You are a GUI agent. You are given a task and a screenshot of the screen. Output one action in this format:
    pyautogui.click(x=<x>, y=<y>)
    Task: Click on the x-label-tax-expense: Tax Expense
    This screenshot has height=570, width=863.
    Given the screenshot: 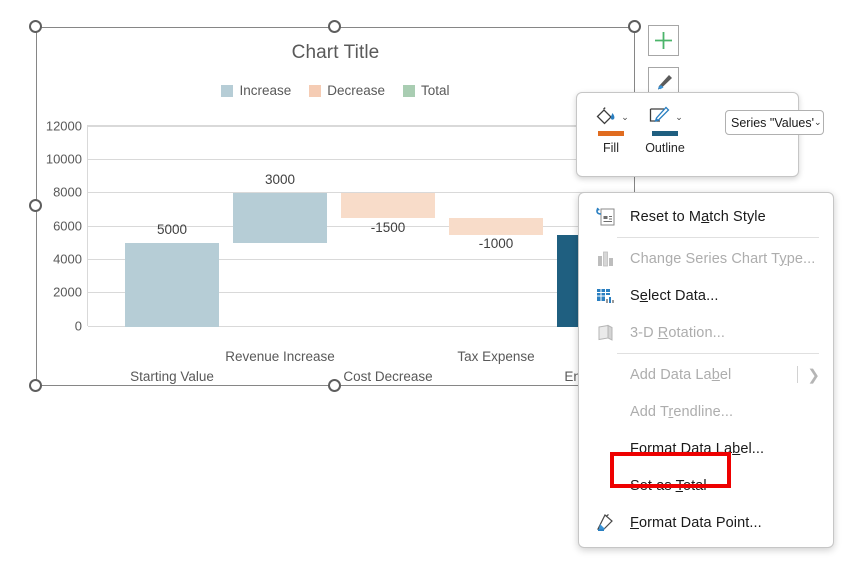 What is the action you would take?
    pyautogui.click(x=496, y=356)
    